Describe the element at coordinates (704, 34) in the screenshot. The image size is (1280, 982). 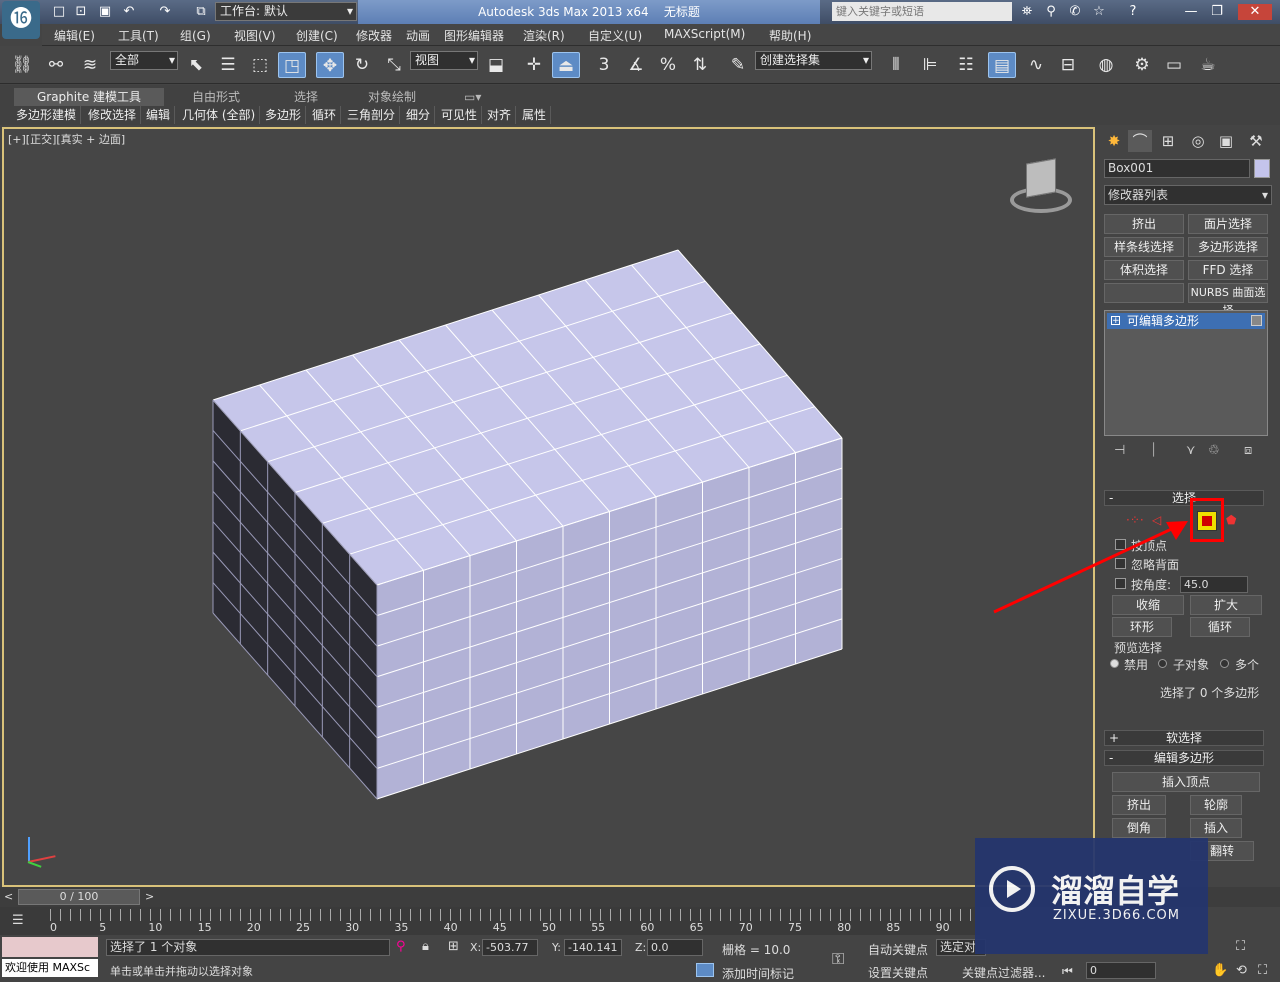
I see `menu-maxscript: MAXScript(M)` at that location.